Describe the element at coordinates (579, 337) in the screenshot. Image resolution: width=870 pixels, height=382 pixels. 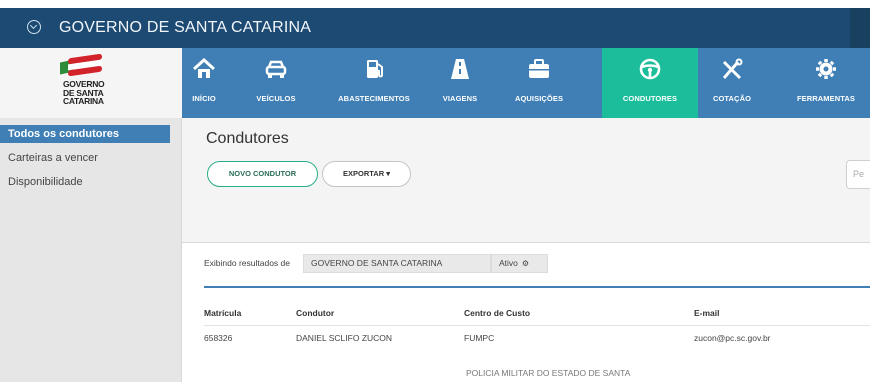
I see `cell-centro-de-custo: FUMPC` at that location.